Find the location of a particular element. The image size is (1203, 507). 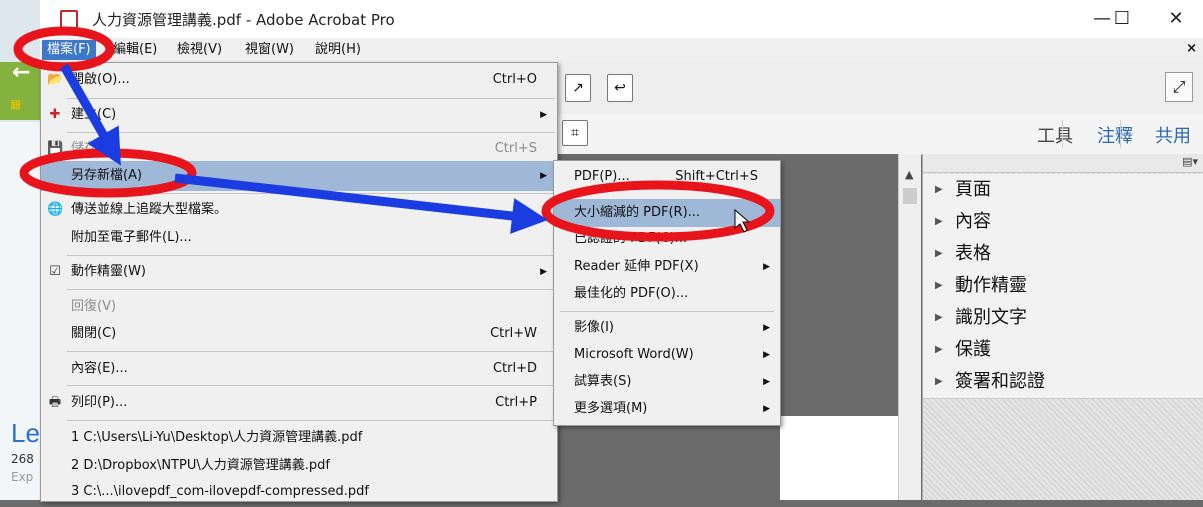

panel-section-forms: ▶ 表格 is located at coordinates (1063, 254).